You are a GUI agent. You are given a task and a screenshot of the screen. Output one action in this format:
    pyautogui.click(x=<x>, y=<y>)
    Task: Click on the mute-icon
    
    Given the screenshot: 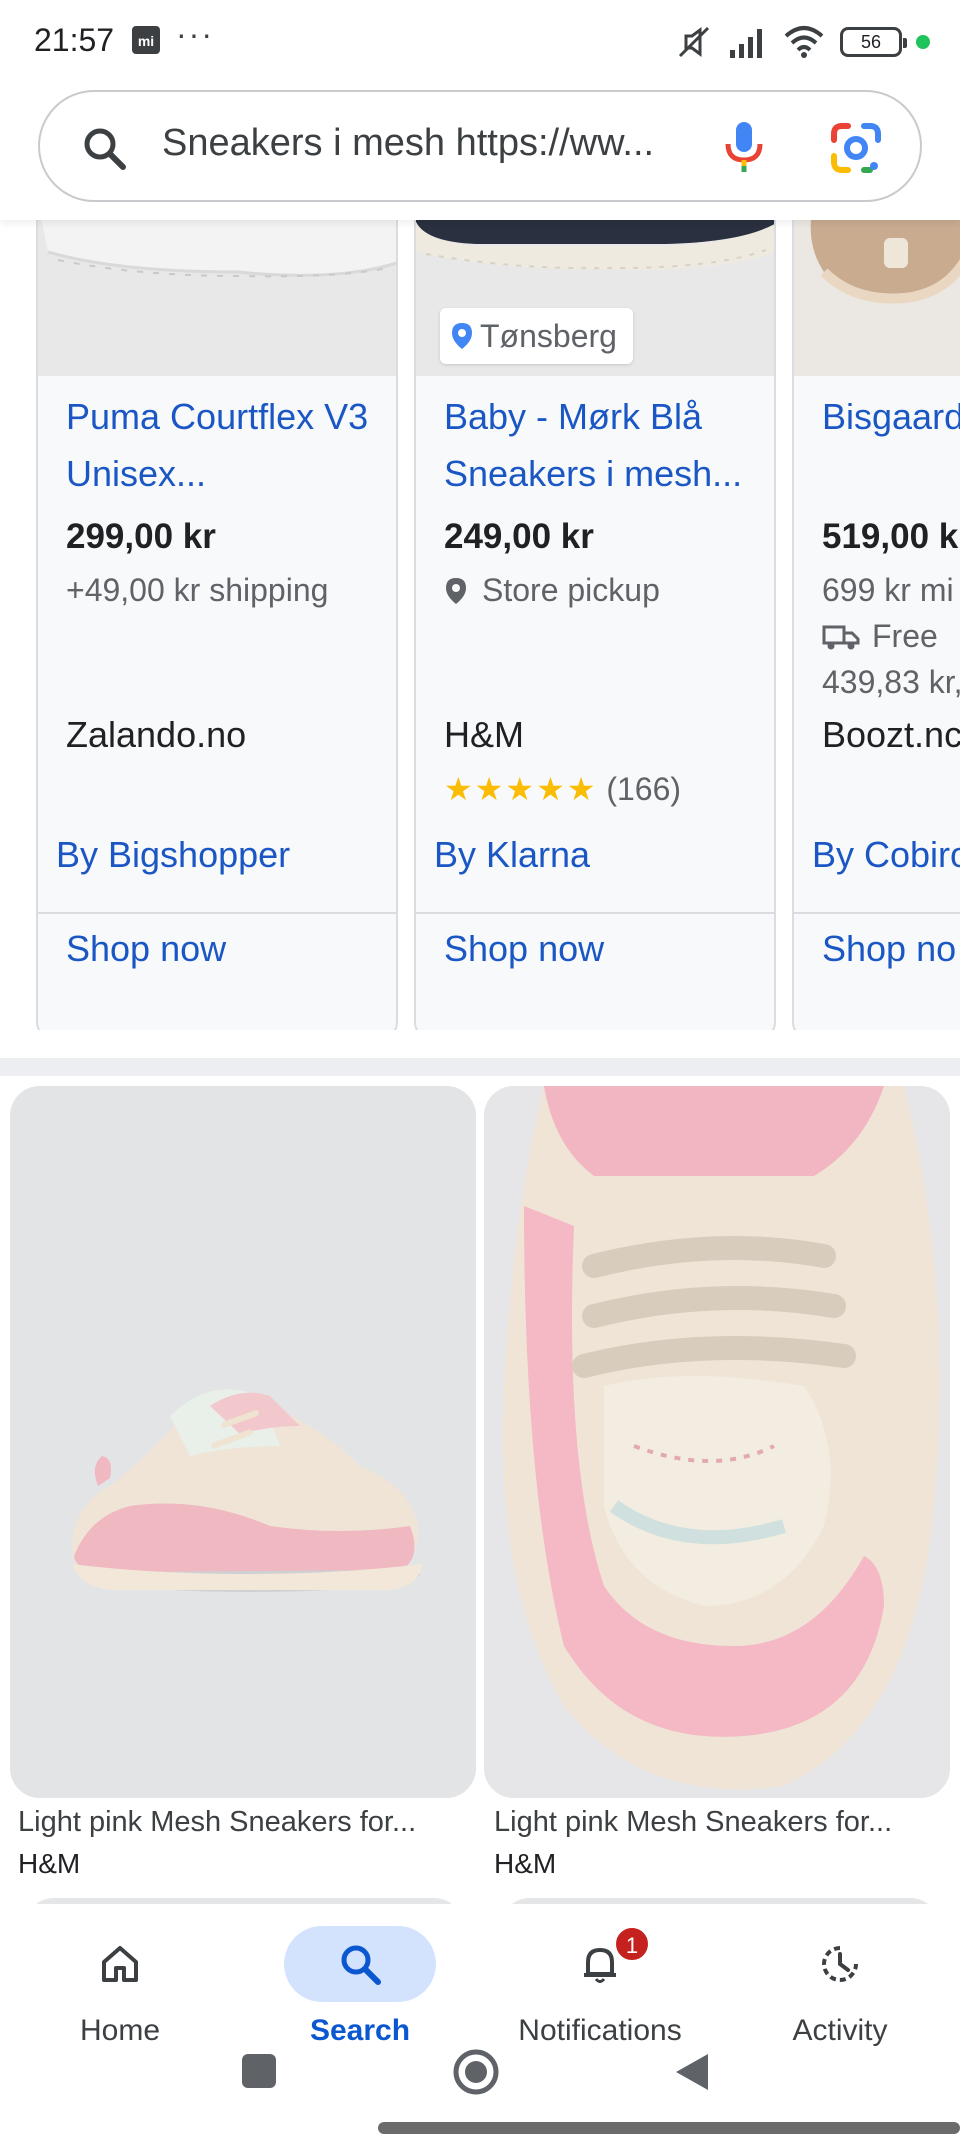 What is the action you would take?
    pyautogui.click(x=694, y=42)
    